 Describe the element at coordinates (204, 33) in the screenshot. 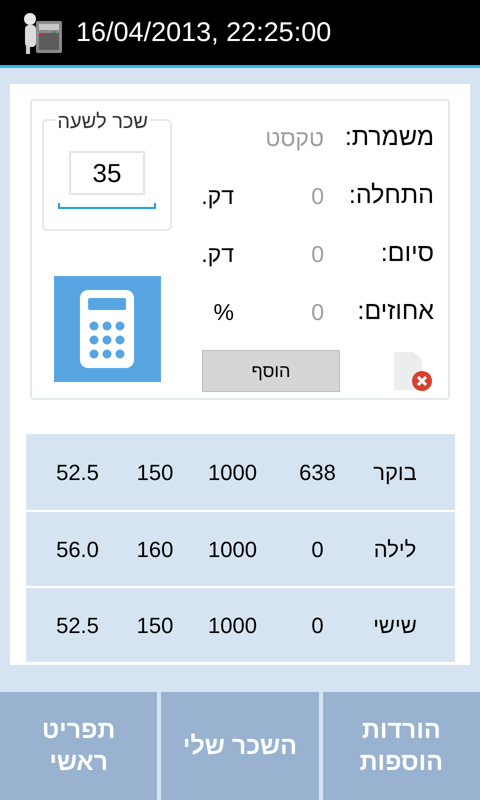

I see `window-title: 16/04/2013, 22:25:00` at that location.